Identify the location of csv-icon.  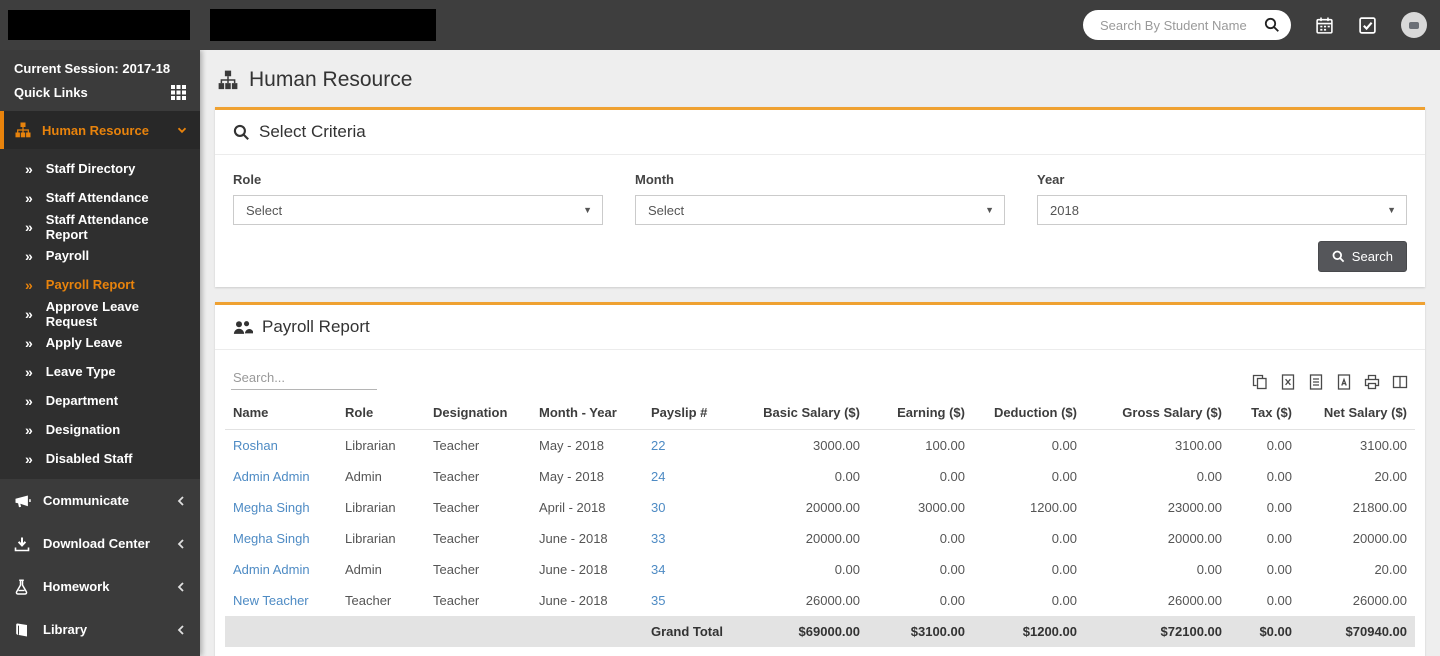
(1316, 382).